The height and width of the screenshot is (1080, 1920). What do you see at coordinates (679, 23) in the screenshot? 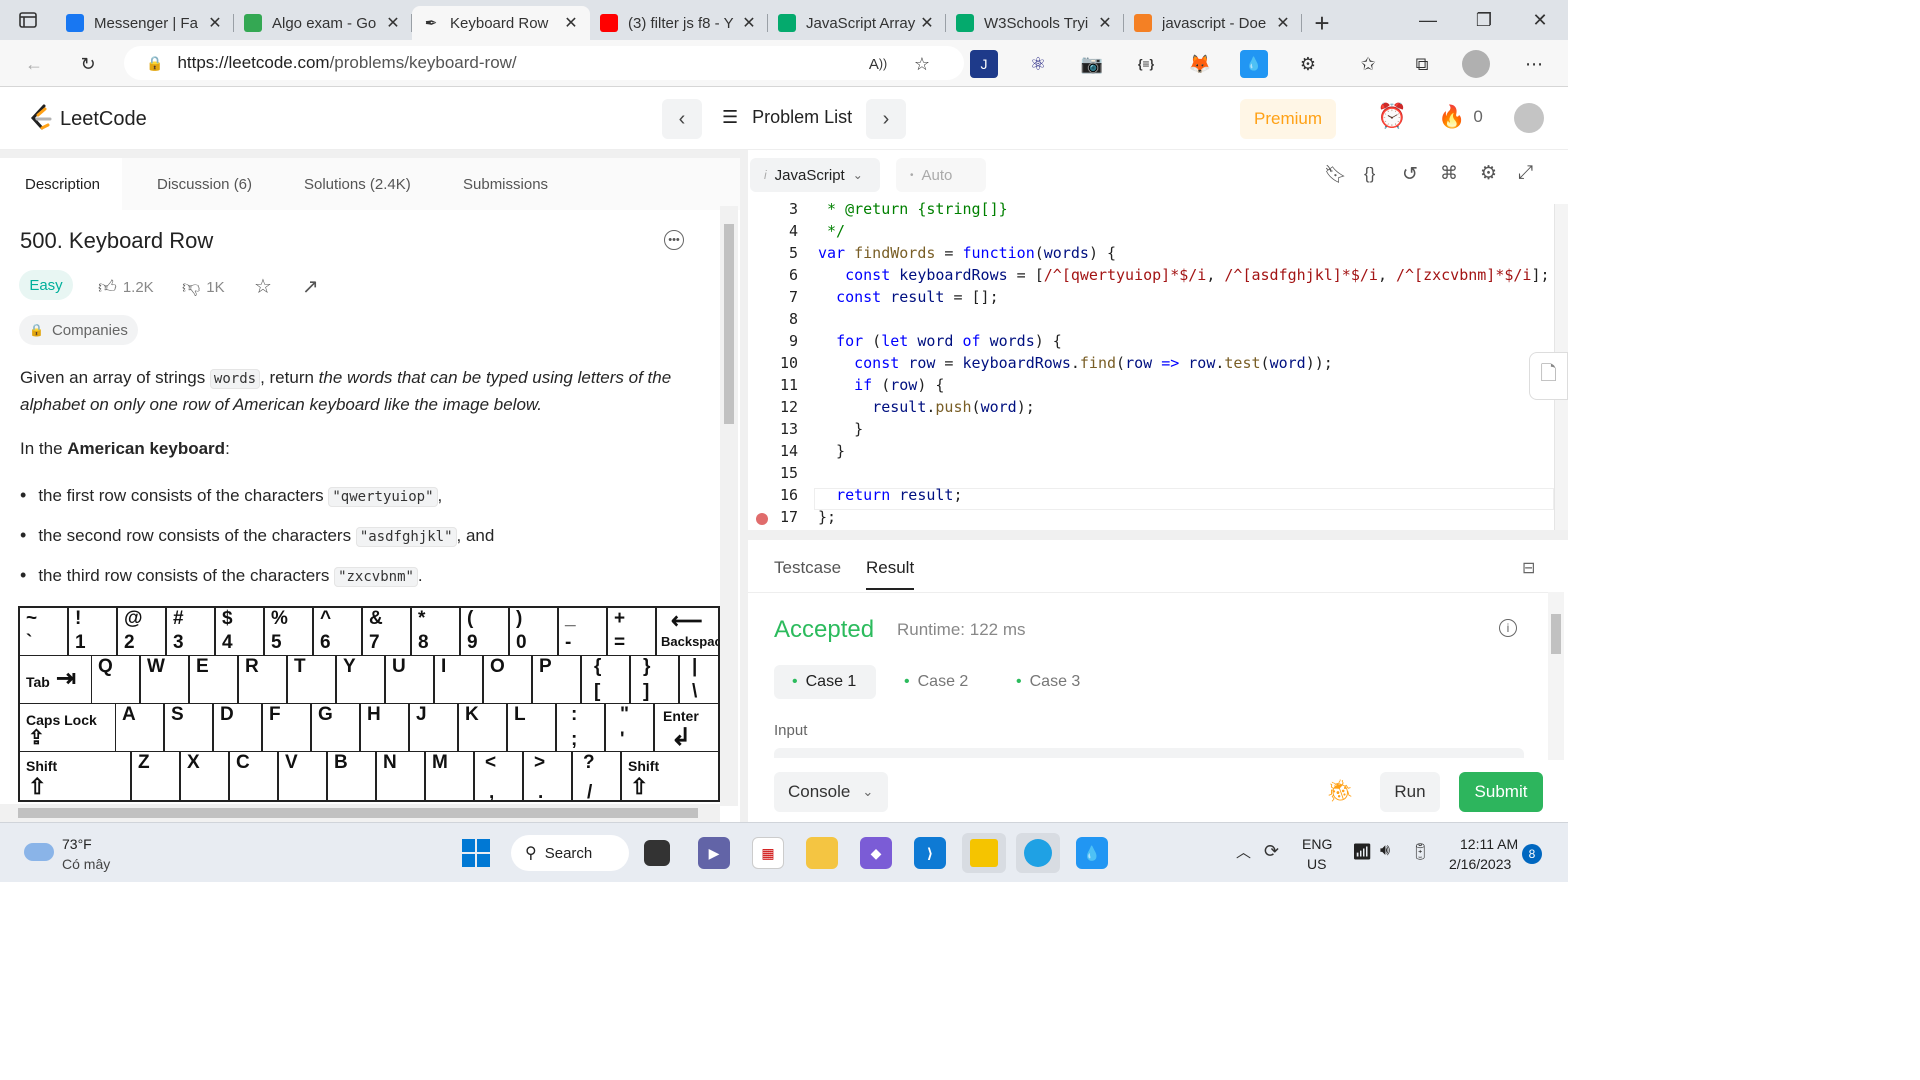
I see `browser-tab: (3) filter js f8 - Y ✕` at bounding box center [679, 23].